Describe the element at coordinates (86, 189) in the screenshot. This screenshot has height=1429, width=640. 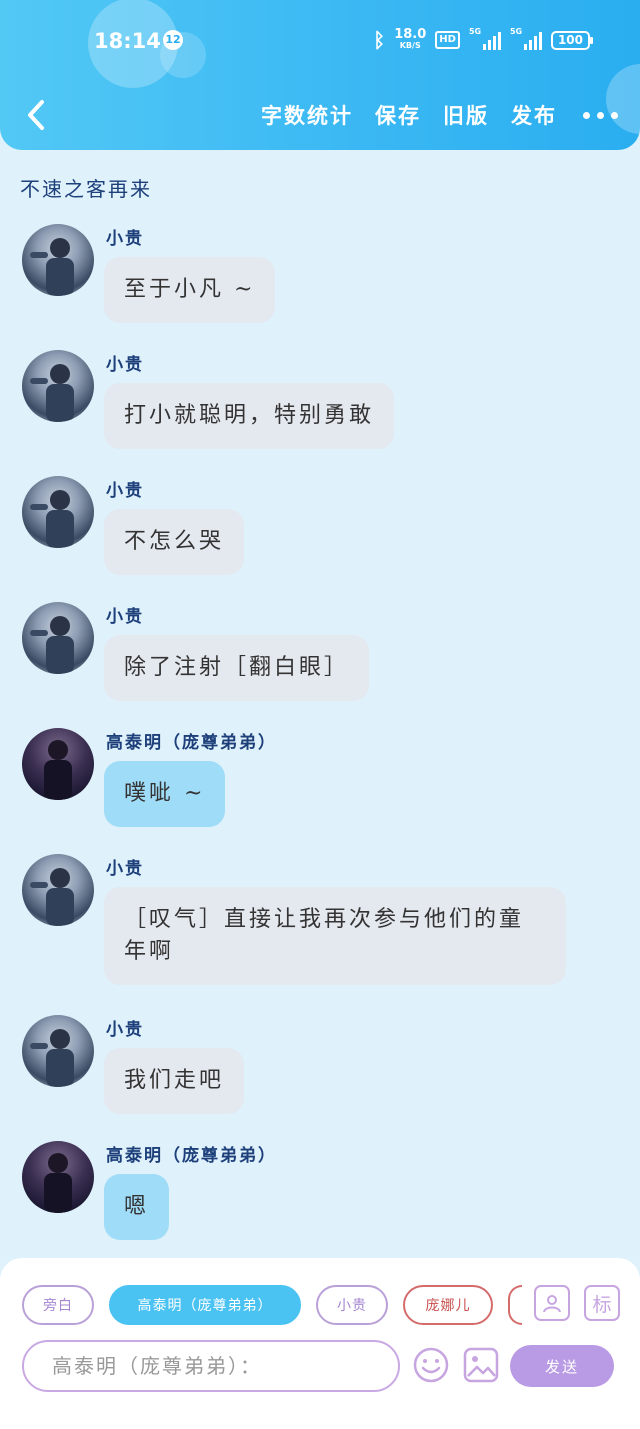
I see `story-title: 不速之客再来` at that location.